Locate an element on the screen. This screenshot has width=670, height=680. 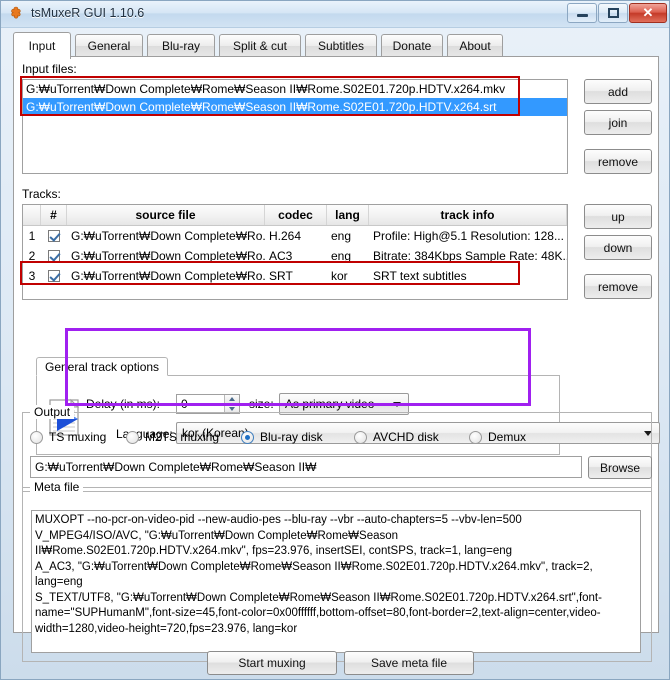
checkmark-icon is located at coordinates (54, 236).